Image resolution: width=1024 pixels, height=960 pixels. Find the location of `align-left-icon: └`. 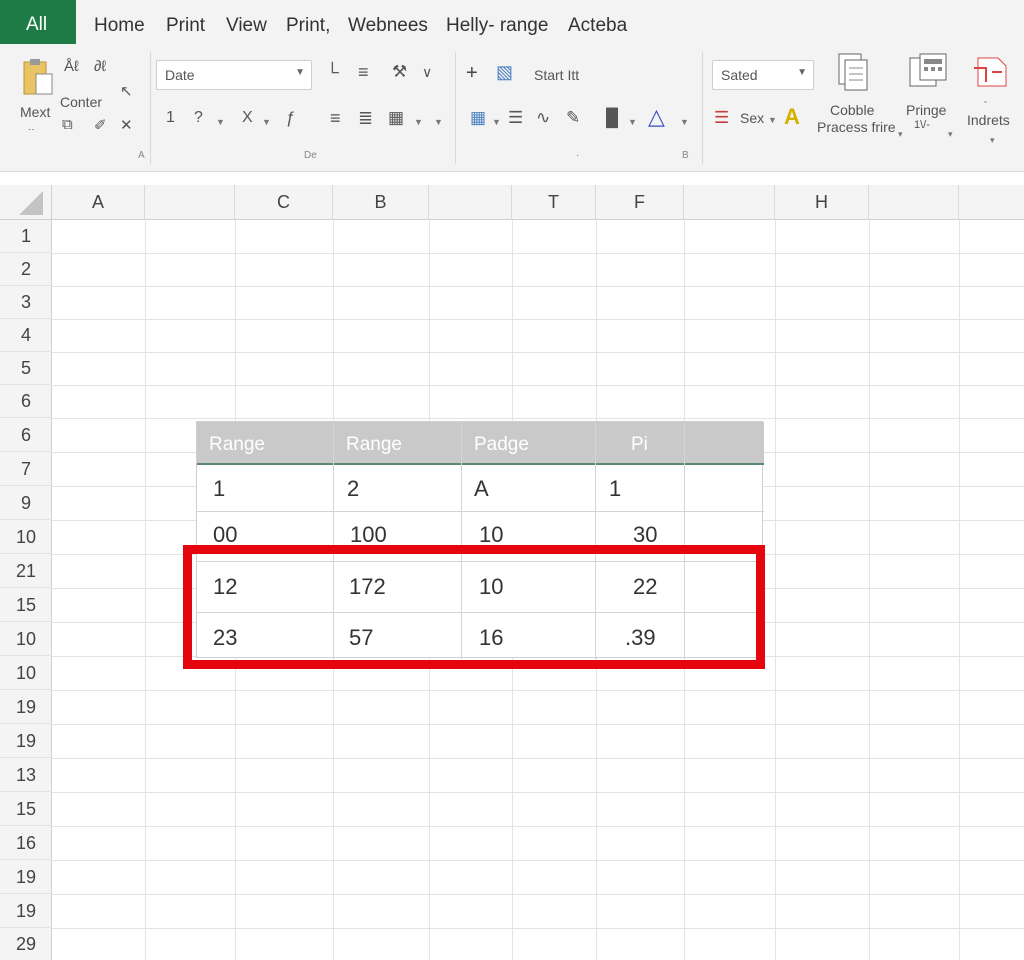

align-left-icon: └ is located at coordinates (332, 72).